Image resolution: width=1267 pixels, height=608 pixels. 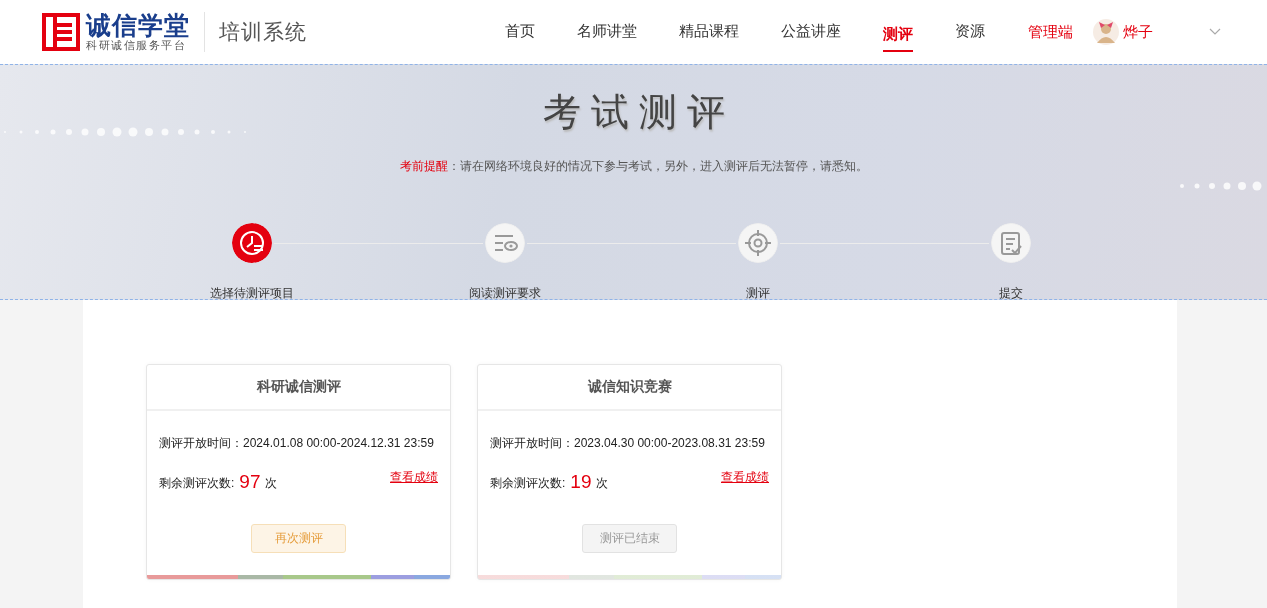 I want to click on step-label: 选择待测评项目, so click(x=251, y=293).